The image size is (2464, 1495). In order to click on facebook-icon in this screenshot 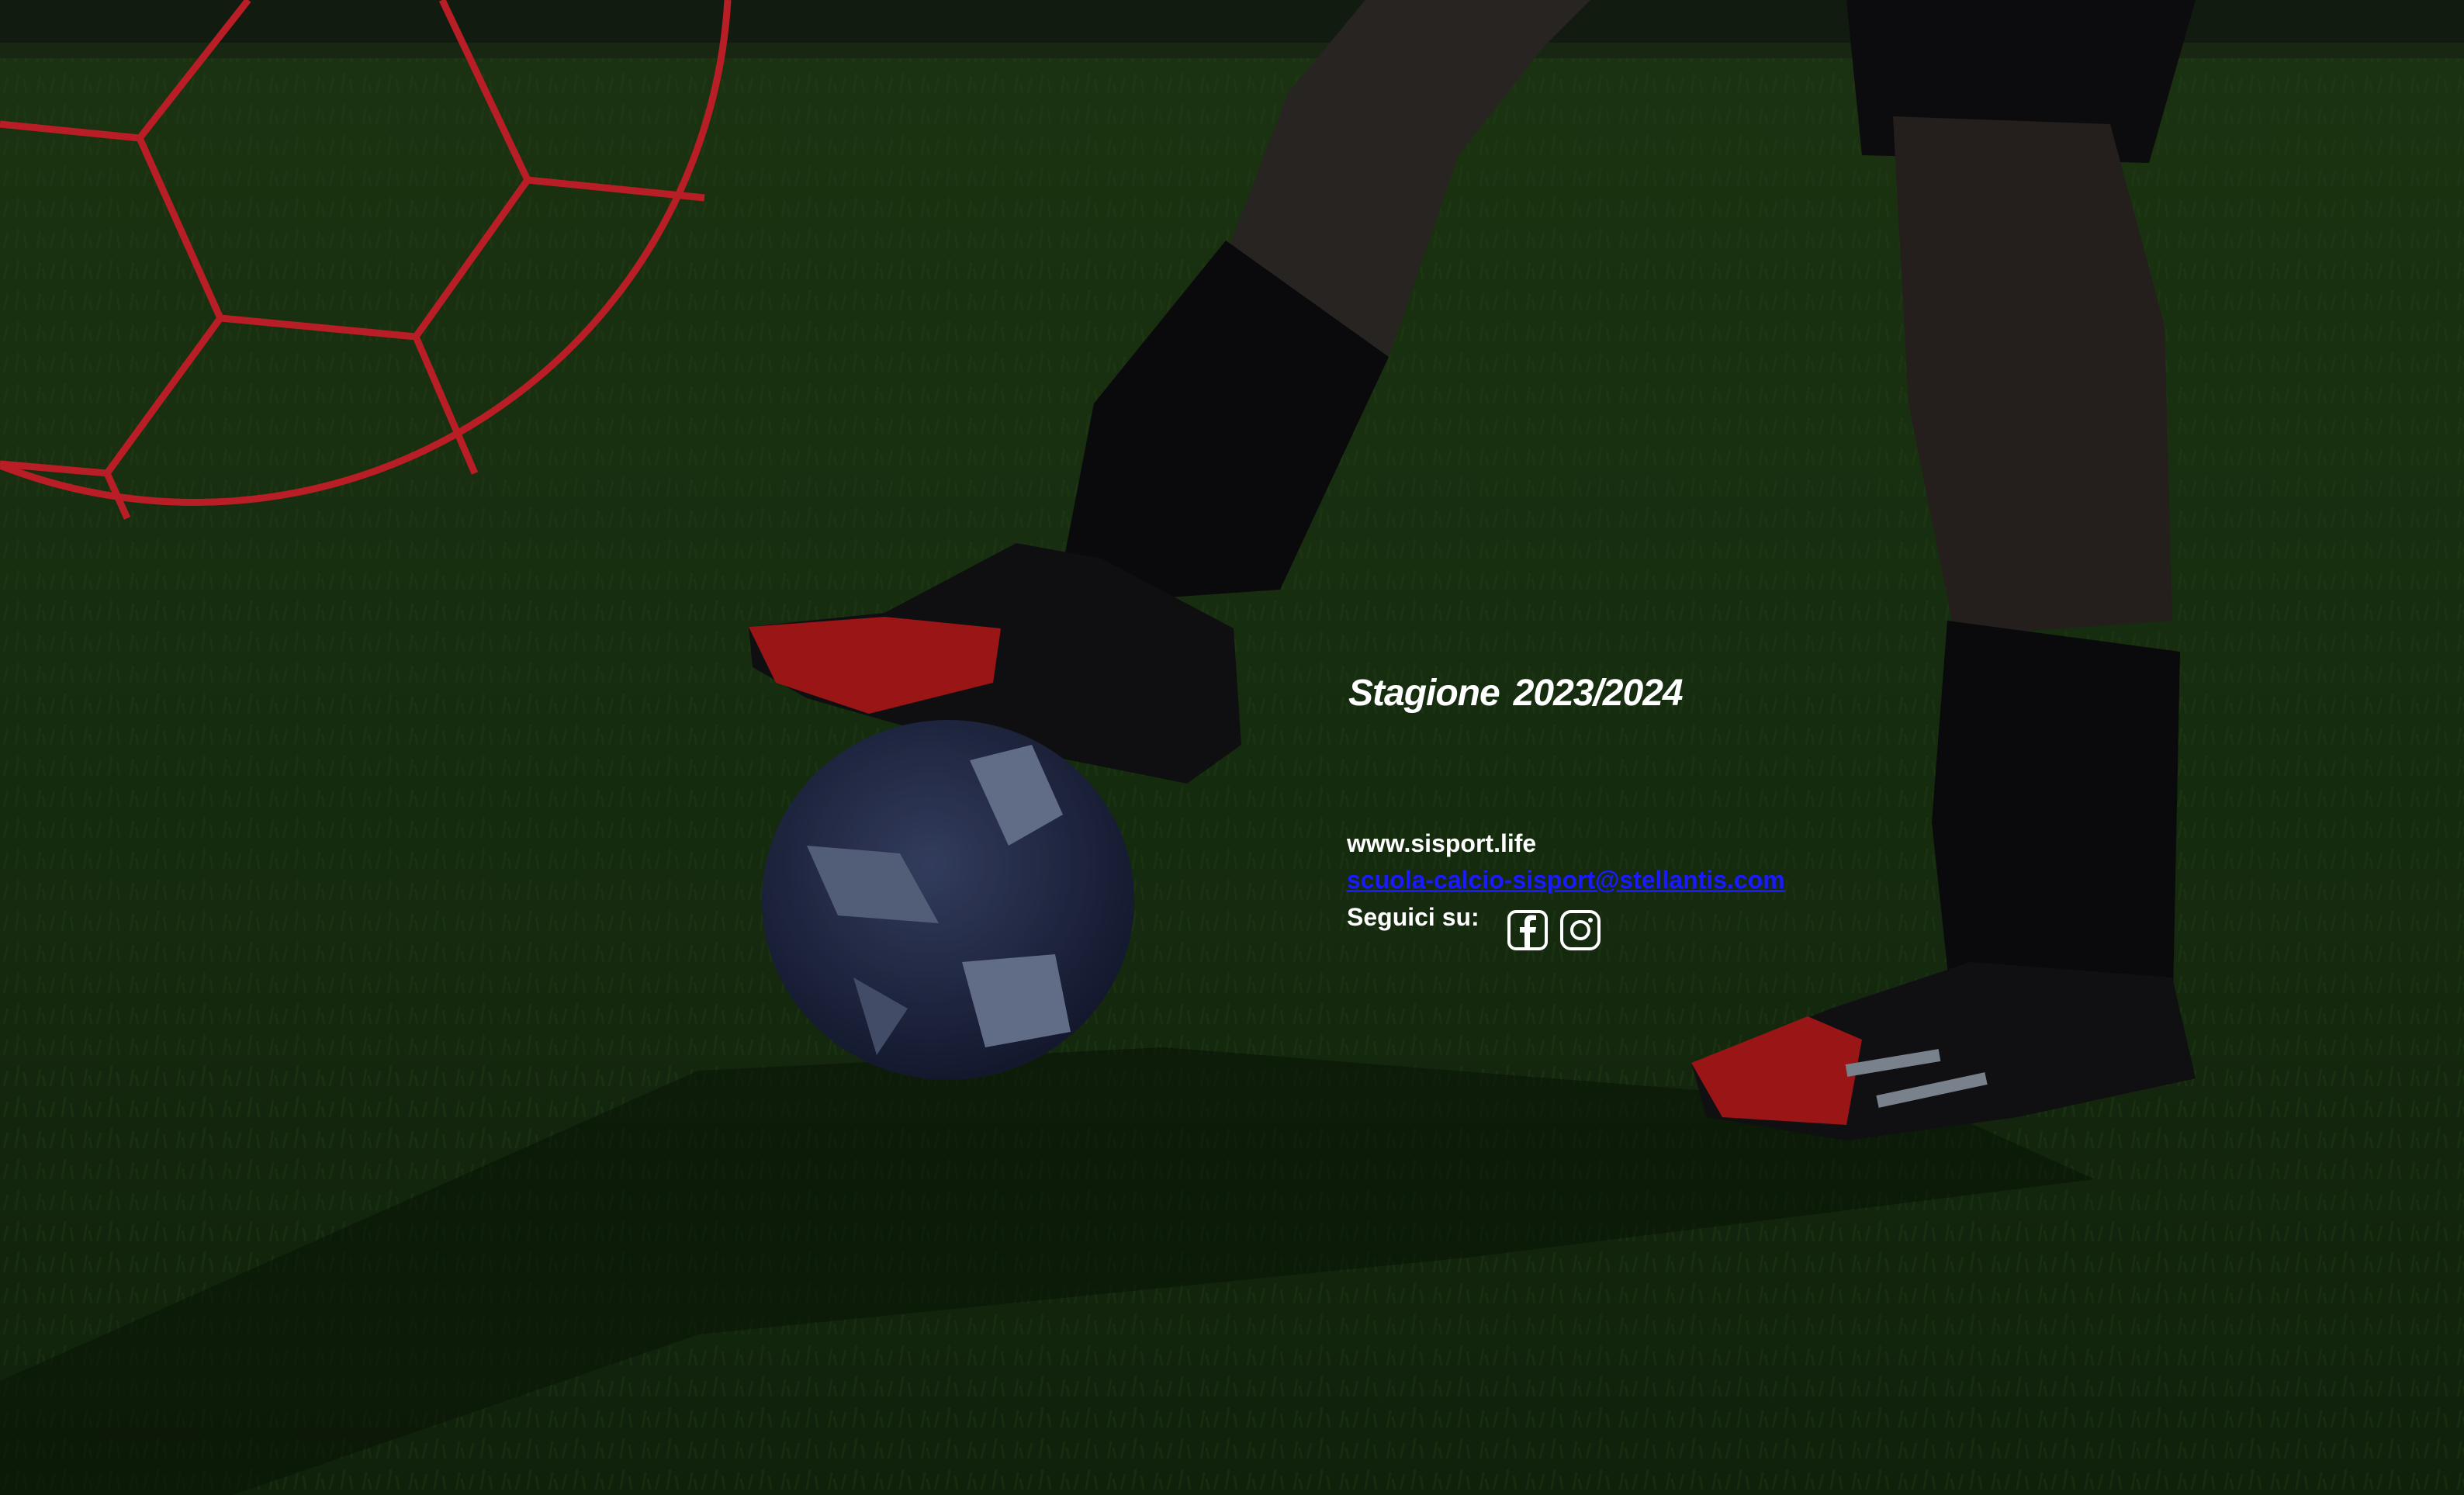, I will do `click(1528, 930)`.